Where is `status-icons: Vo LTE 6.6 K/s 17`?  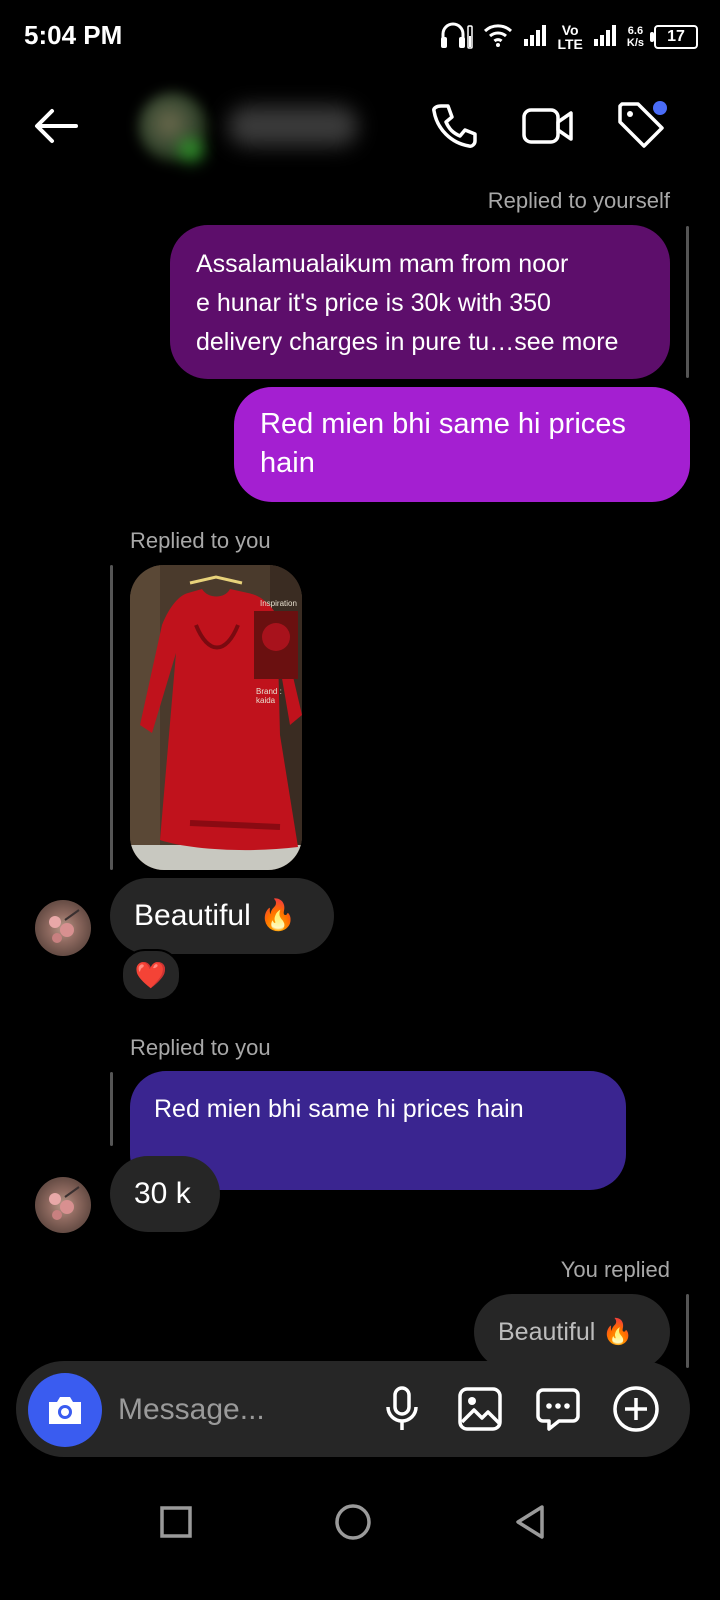
status-icons: Vo LTE 6.6 K/s 17 is located at coordinates (568, 37).